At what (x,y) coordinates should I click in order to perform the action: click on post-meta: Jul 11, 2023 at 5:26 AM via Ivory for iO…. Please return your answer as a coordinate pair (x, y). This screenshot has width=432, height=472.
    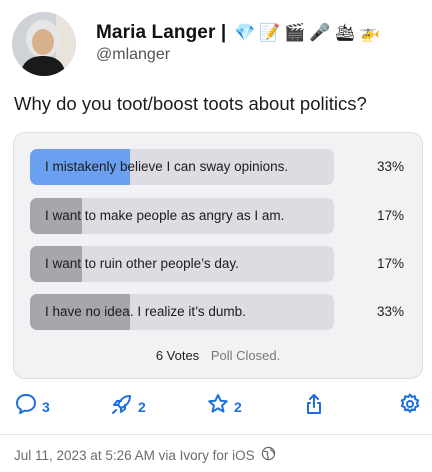
    Looking at the image, I should click on (145, 455).